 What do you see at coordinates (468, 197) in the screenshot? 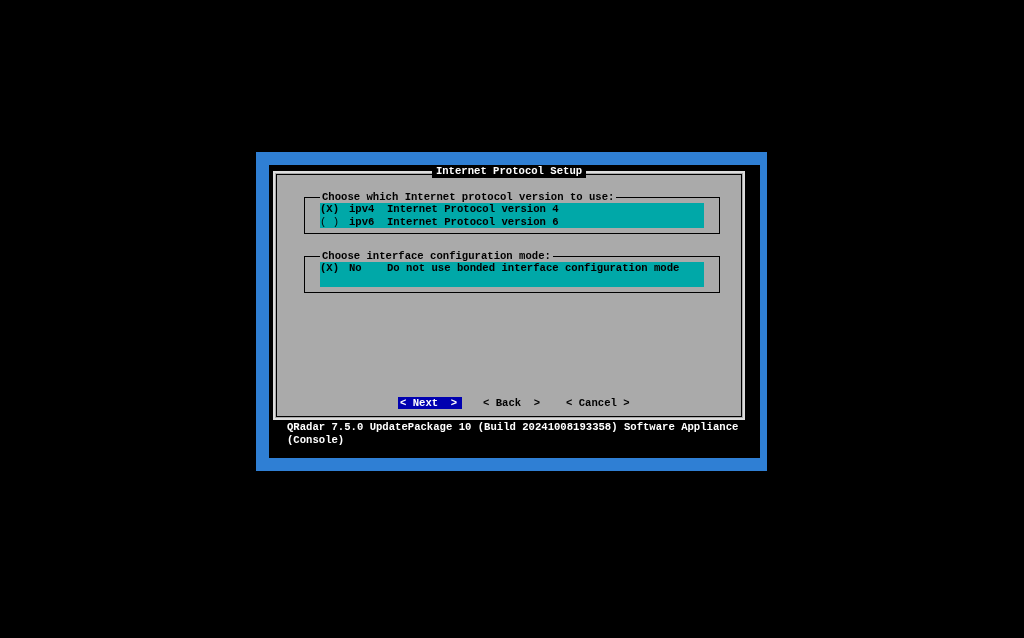
I see `group-prompt: Choose which Internet protocol version to use:` at bounding box center [468, 197].